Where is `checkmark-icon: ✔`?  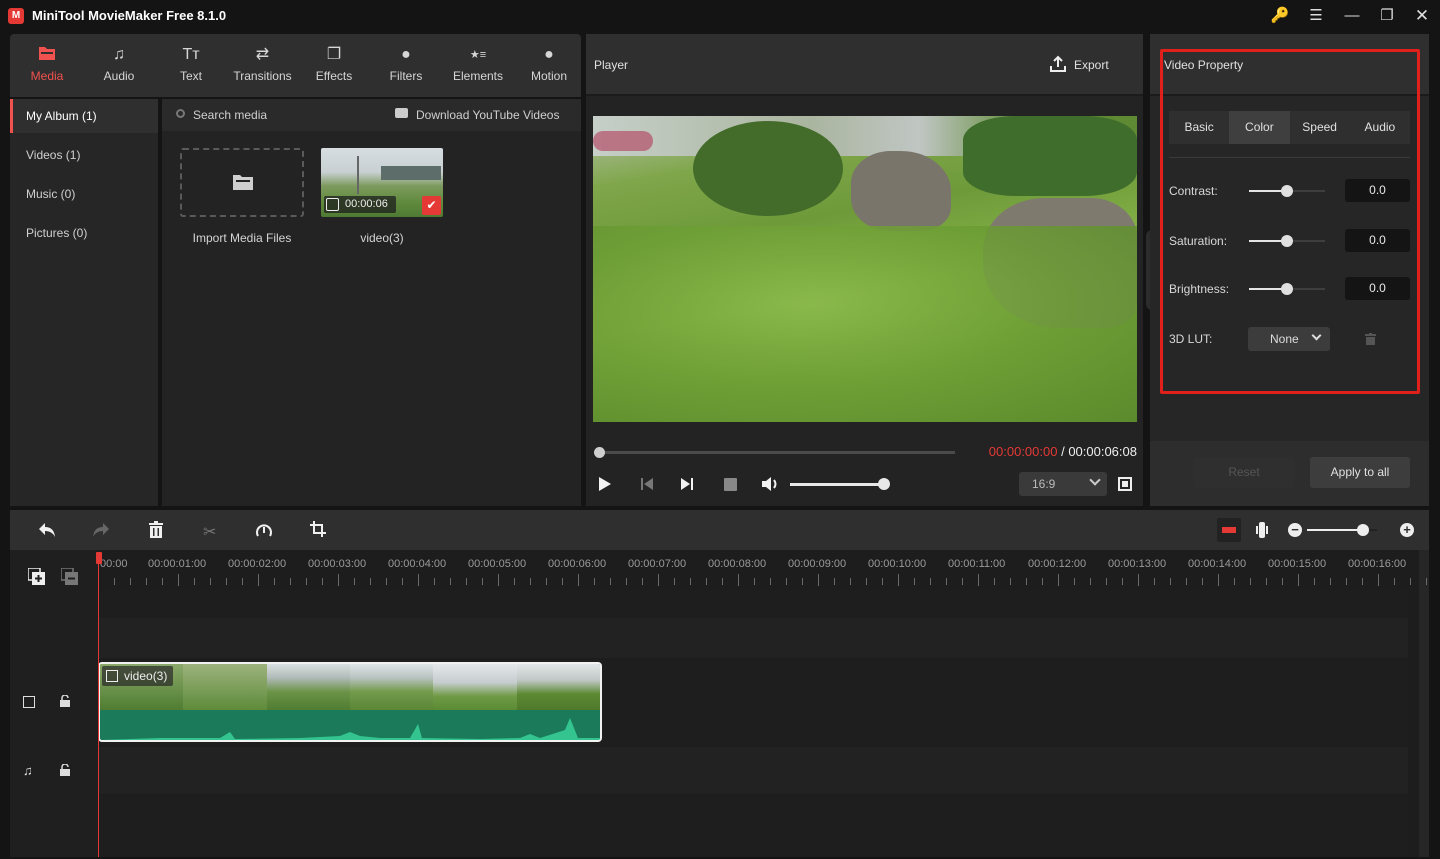 checkmark-icon: ✔ is located at coordinates (431, 205).